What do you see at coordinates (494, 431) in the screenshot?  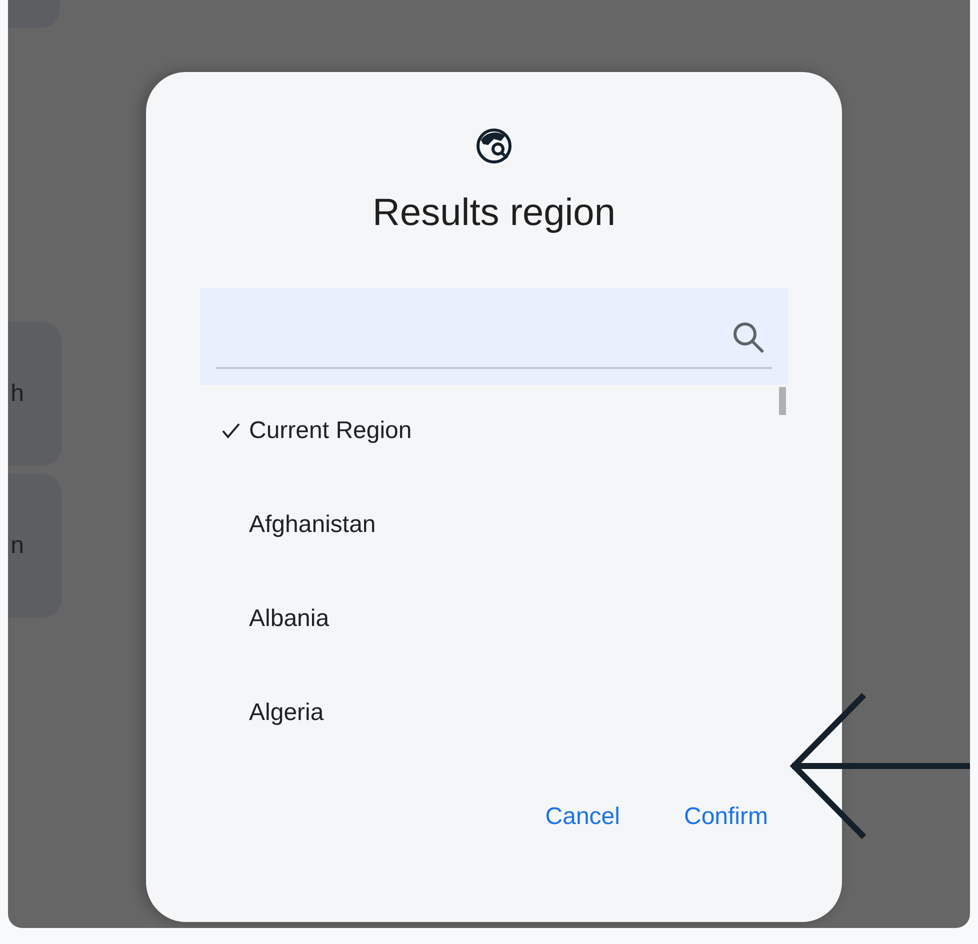 I see `region-option: Current Region` at bounding box center [494, 431].